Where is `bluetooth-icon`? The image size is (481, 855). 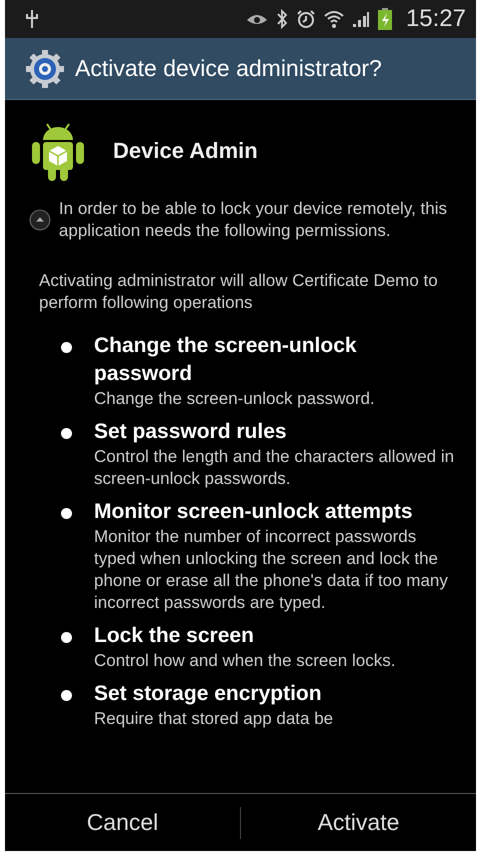
bluetooth-icon is located at coordinates (282, 19).